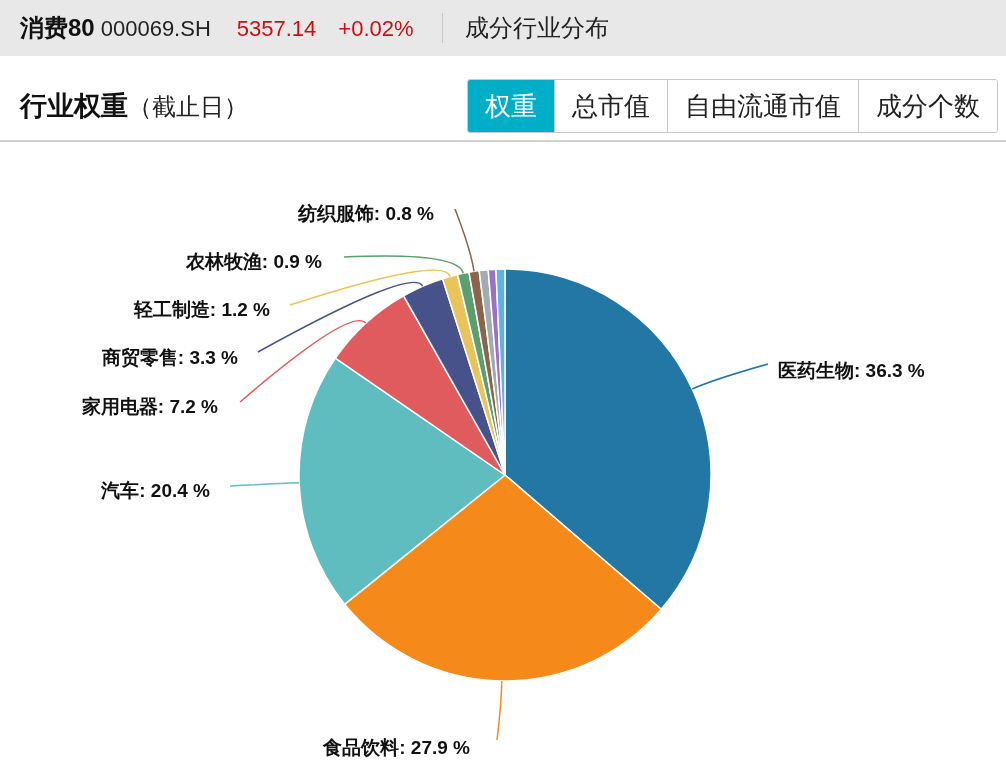 The width and height of the screenshot is (1006, 778). I want to click on slice-label: 商贸零售: 3.3 %, so click(169, 357).